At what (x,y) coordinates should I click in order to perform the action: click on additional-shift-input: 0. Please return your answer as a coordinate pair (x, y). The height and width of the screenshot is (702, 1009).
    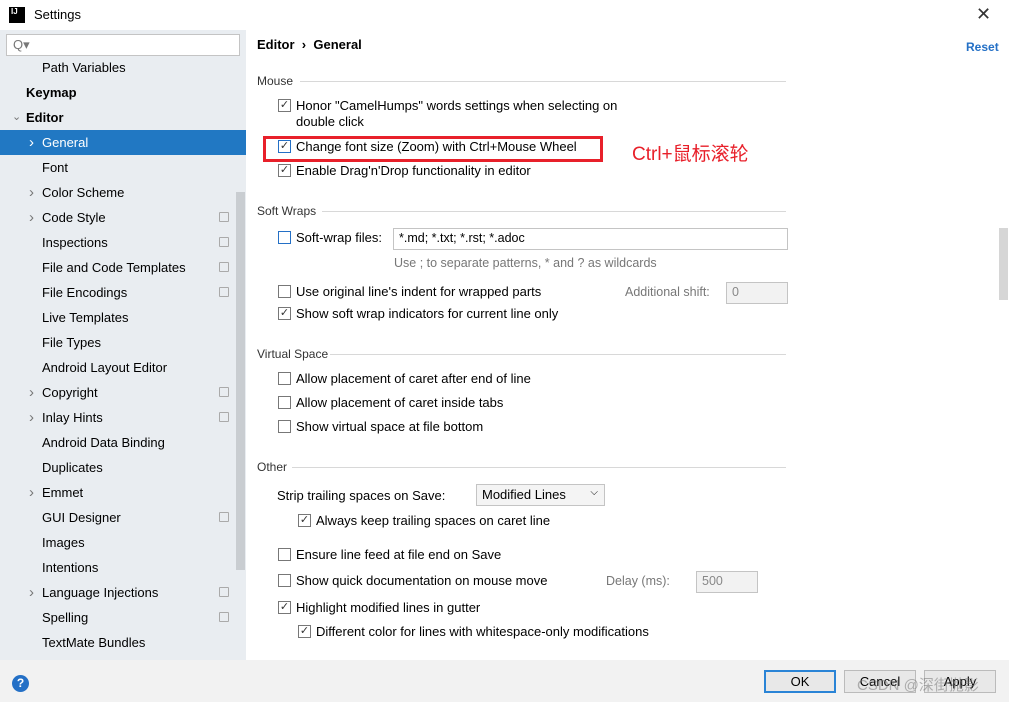
    Looking at the image, I should click on (757, 293).